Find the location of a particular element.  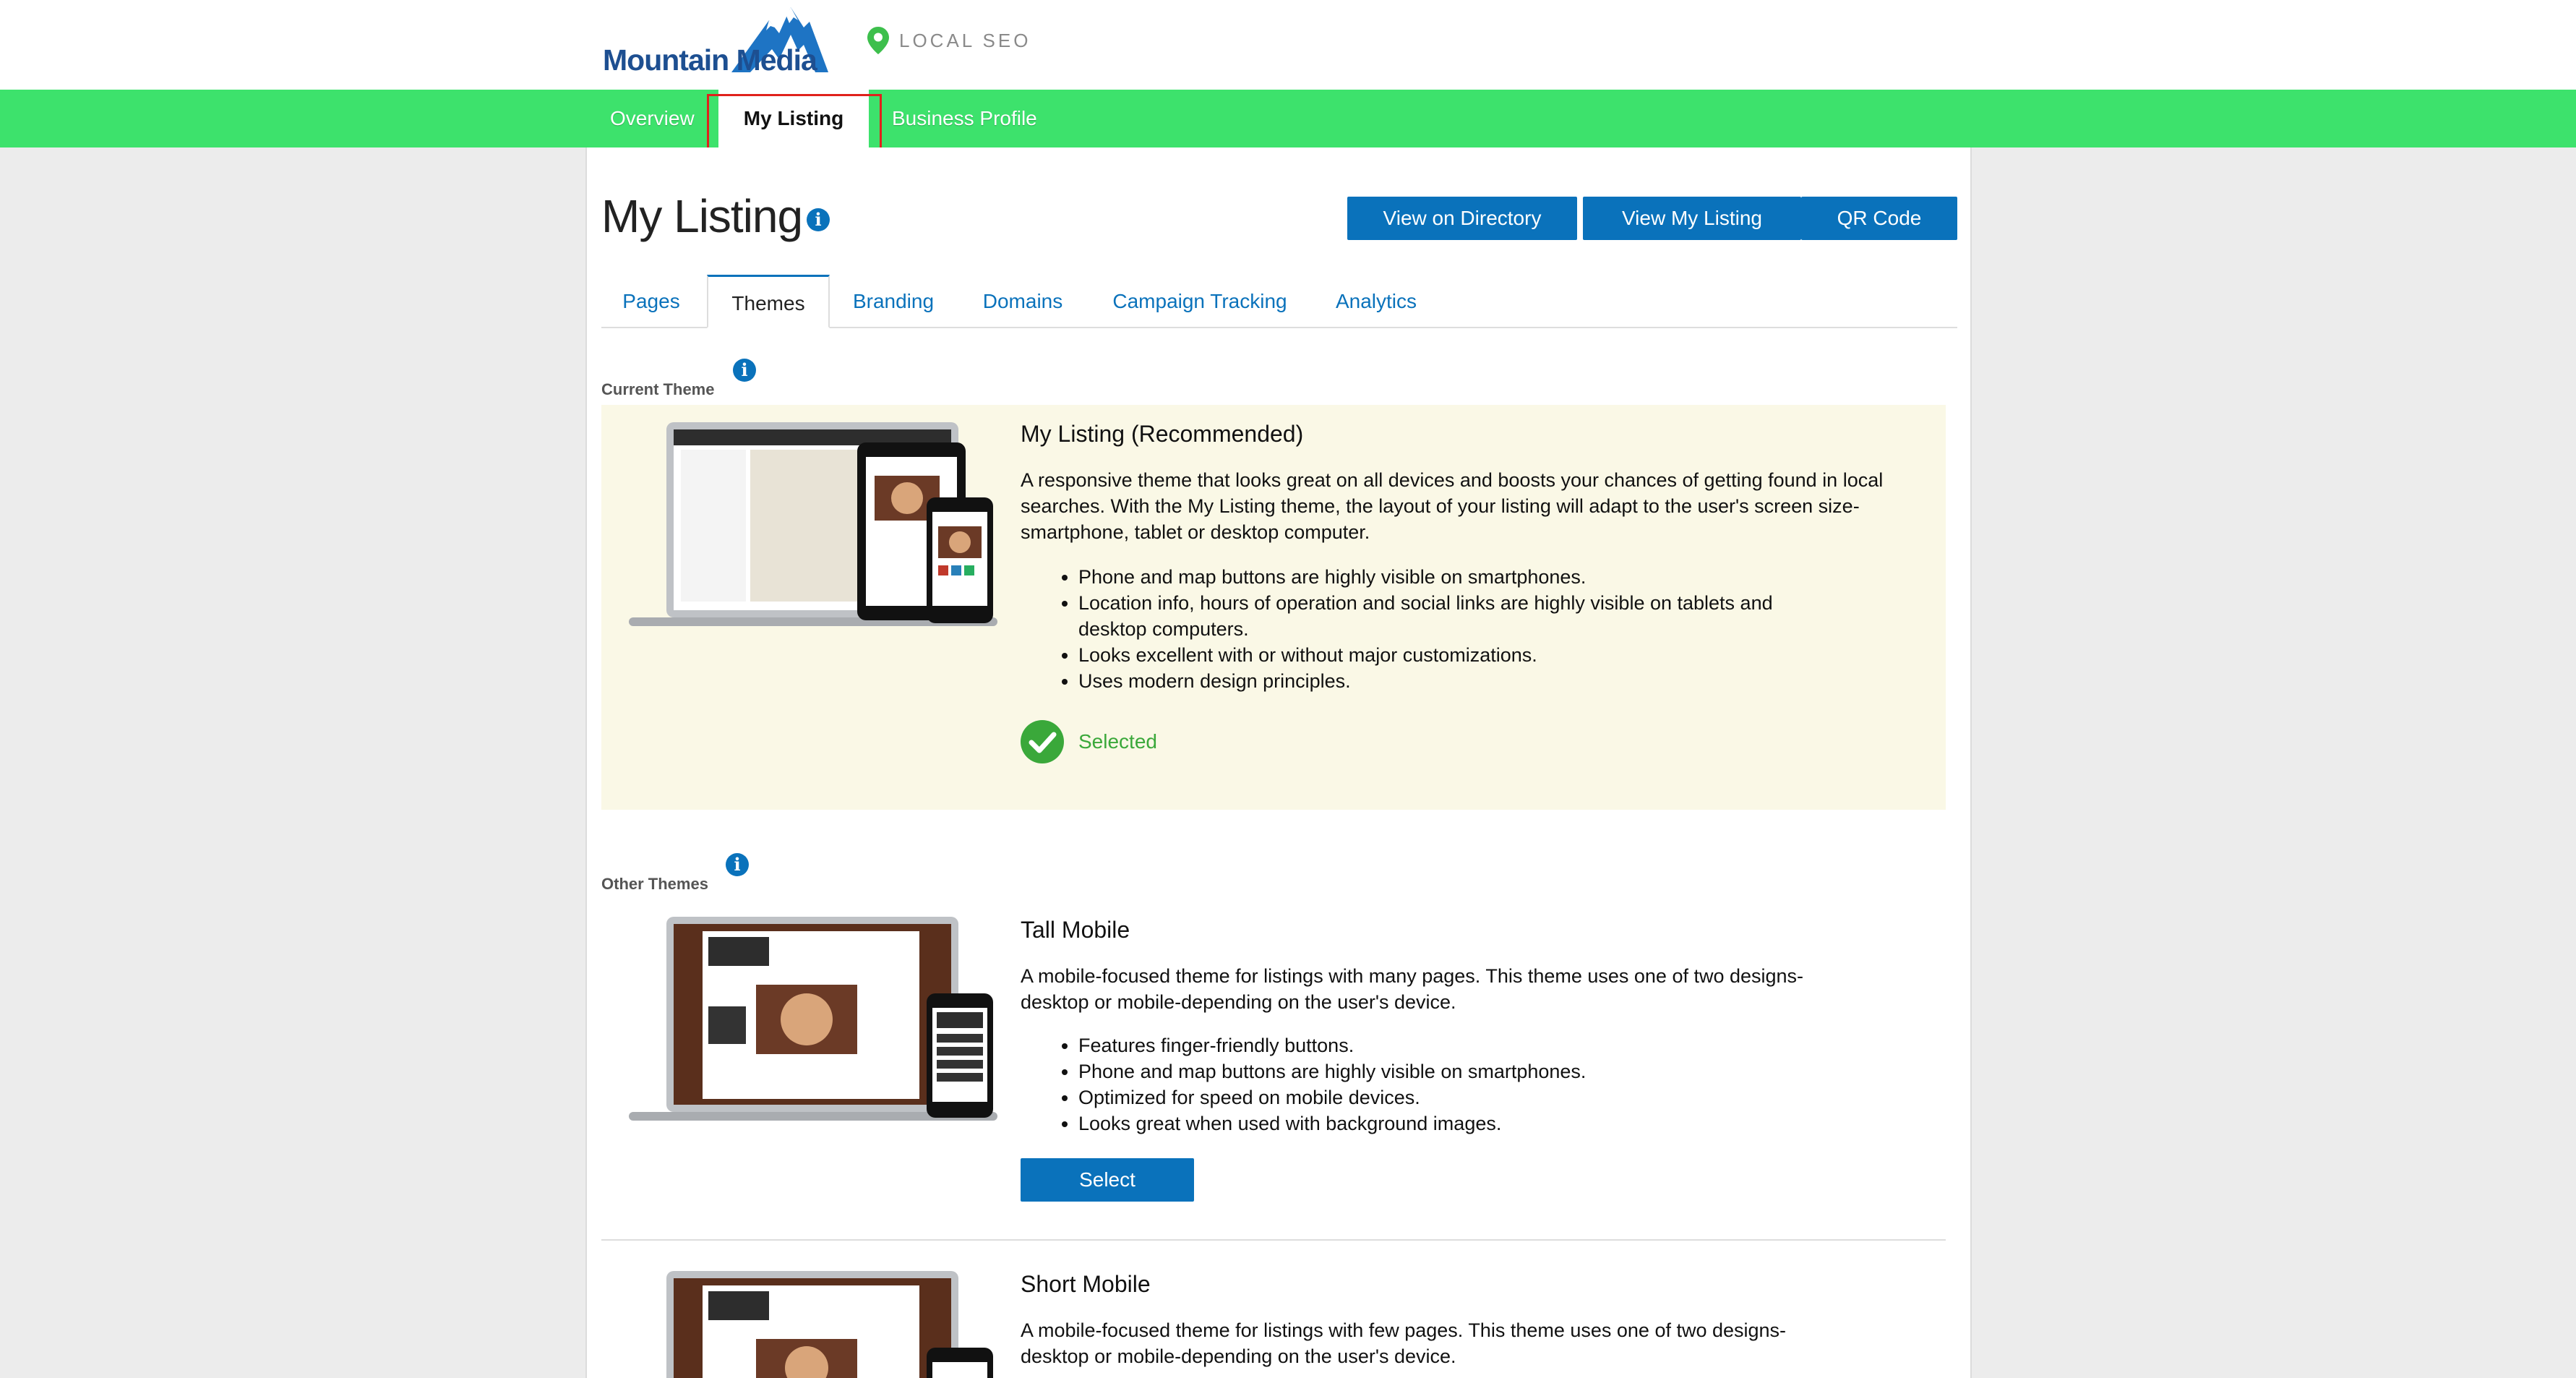

tab-campaign-tracking: Campaign Tracking is located at coordinates (1200, 301).